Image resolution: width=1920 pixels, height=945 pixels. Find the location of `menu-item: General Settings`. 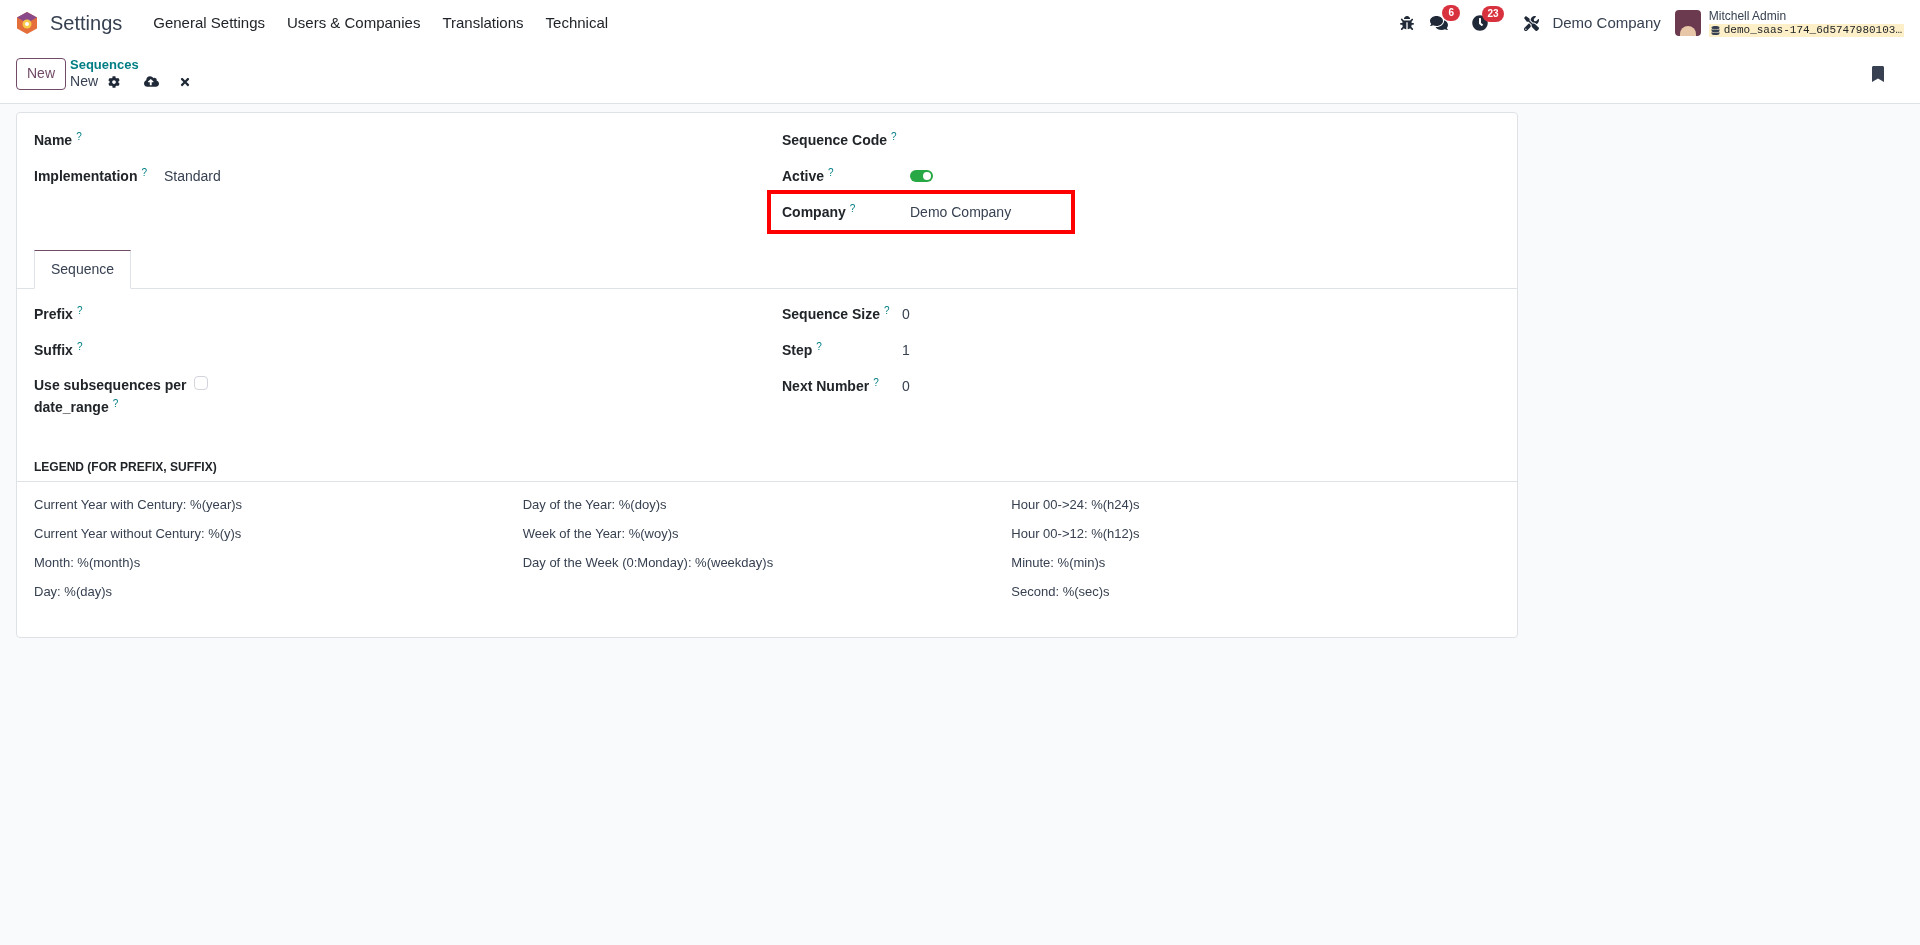

menu-item: General Settings is located at coordinates (209, 23).